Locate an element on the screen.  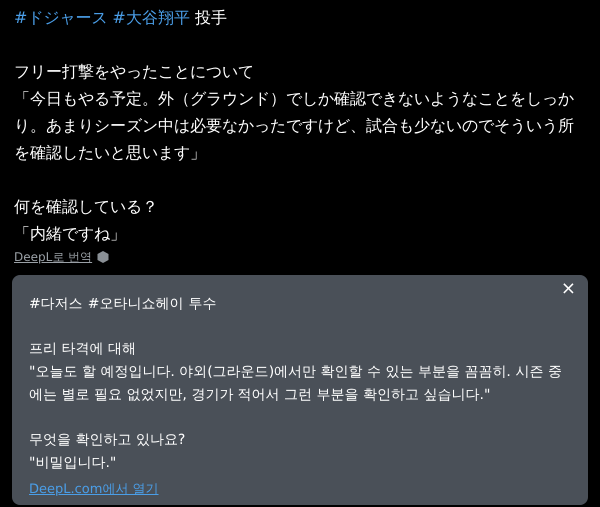
post-text: フリー打撃をやったことについて is located at coordinates (134, 72).